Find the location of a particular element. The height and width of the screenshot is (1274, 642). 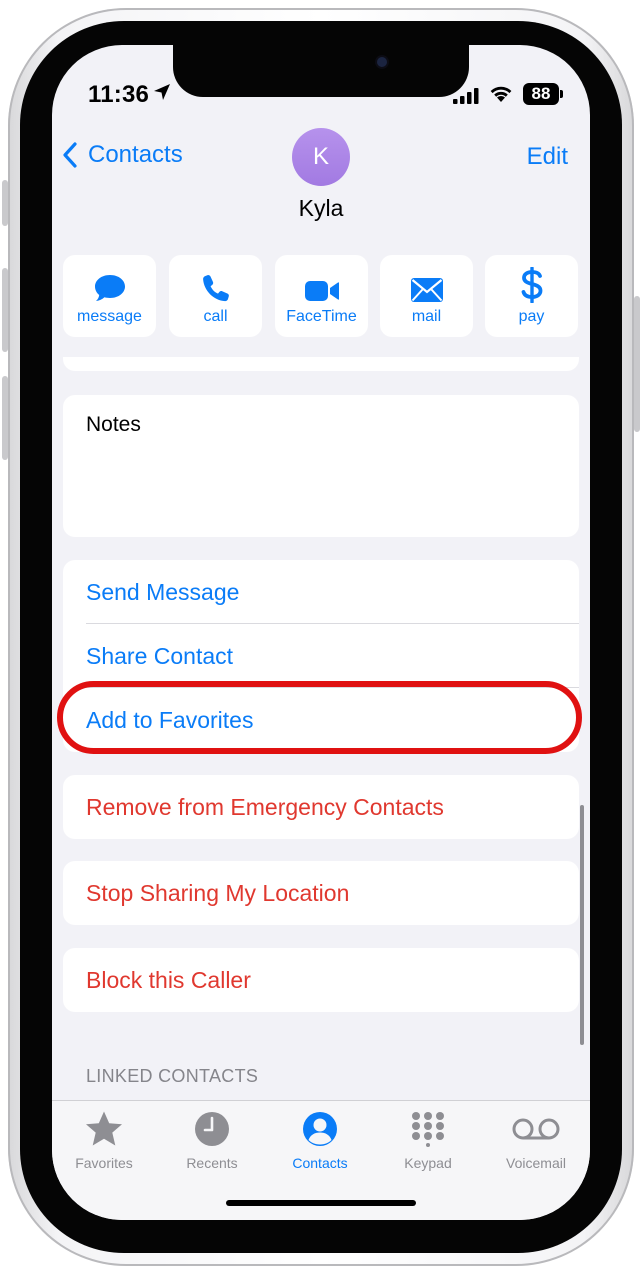

tab-contacts-label: Contacts is located at coordinates (320, 1163).